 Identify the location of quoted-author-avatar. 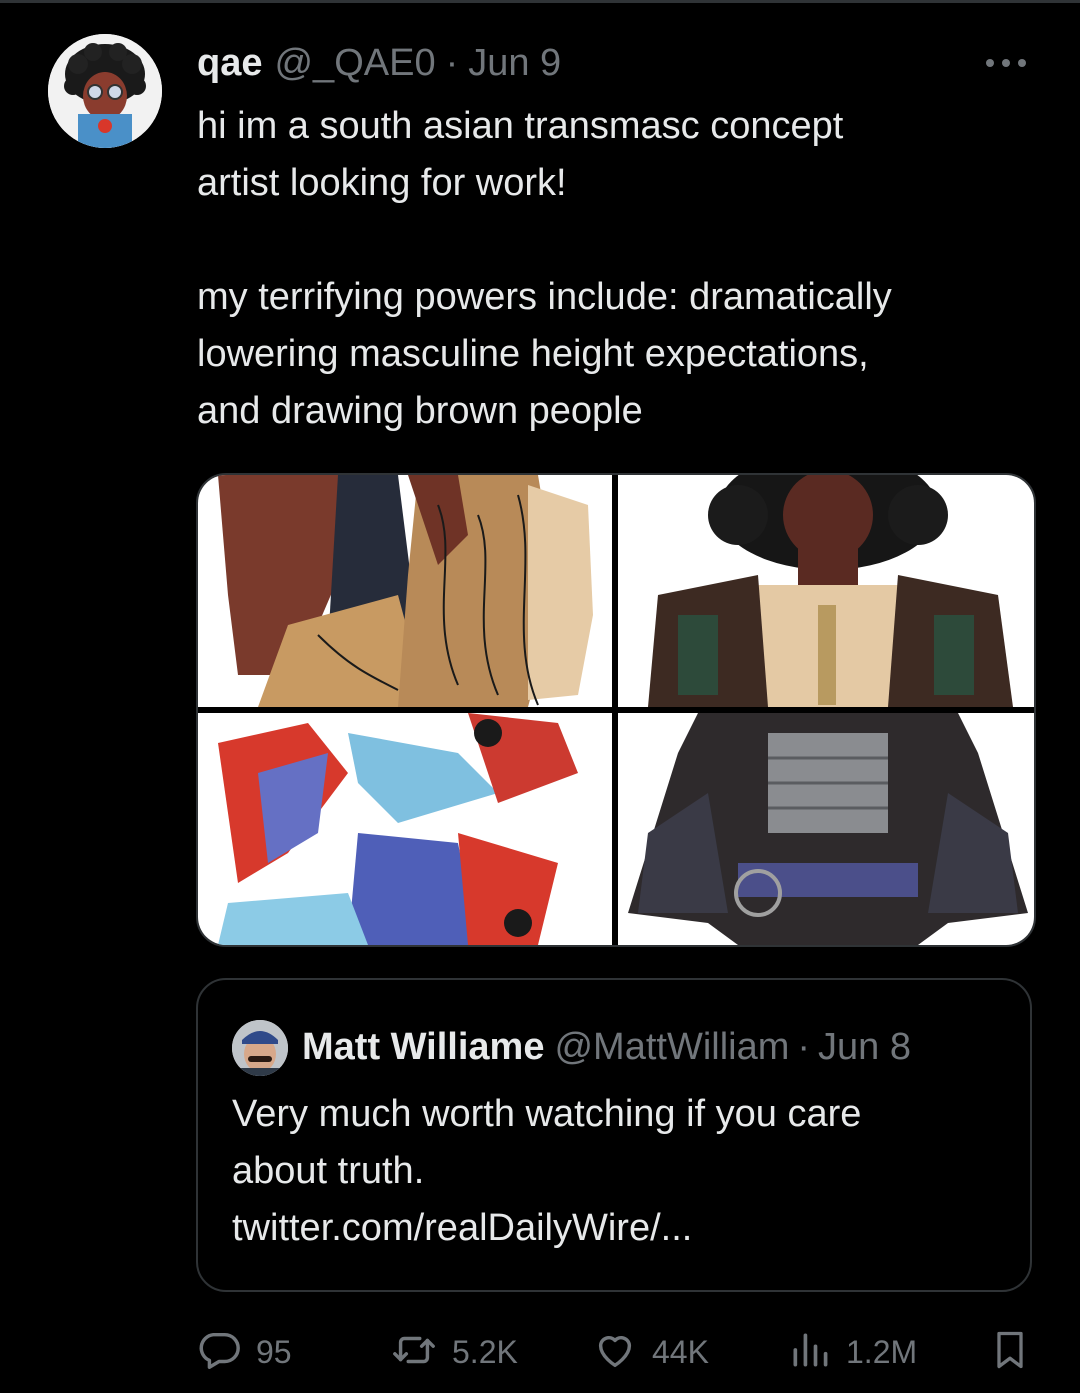
(260, 1048).